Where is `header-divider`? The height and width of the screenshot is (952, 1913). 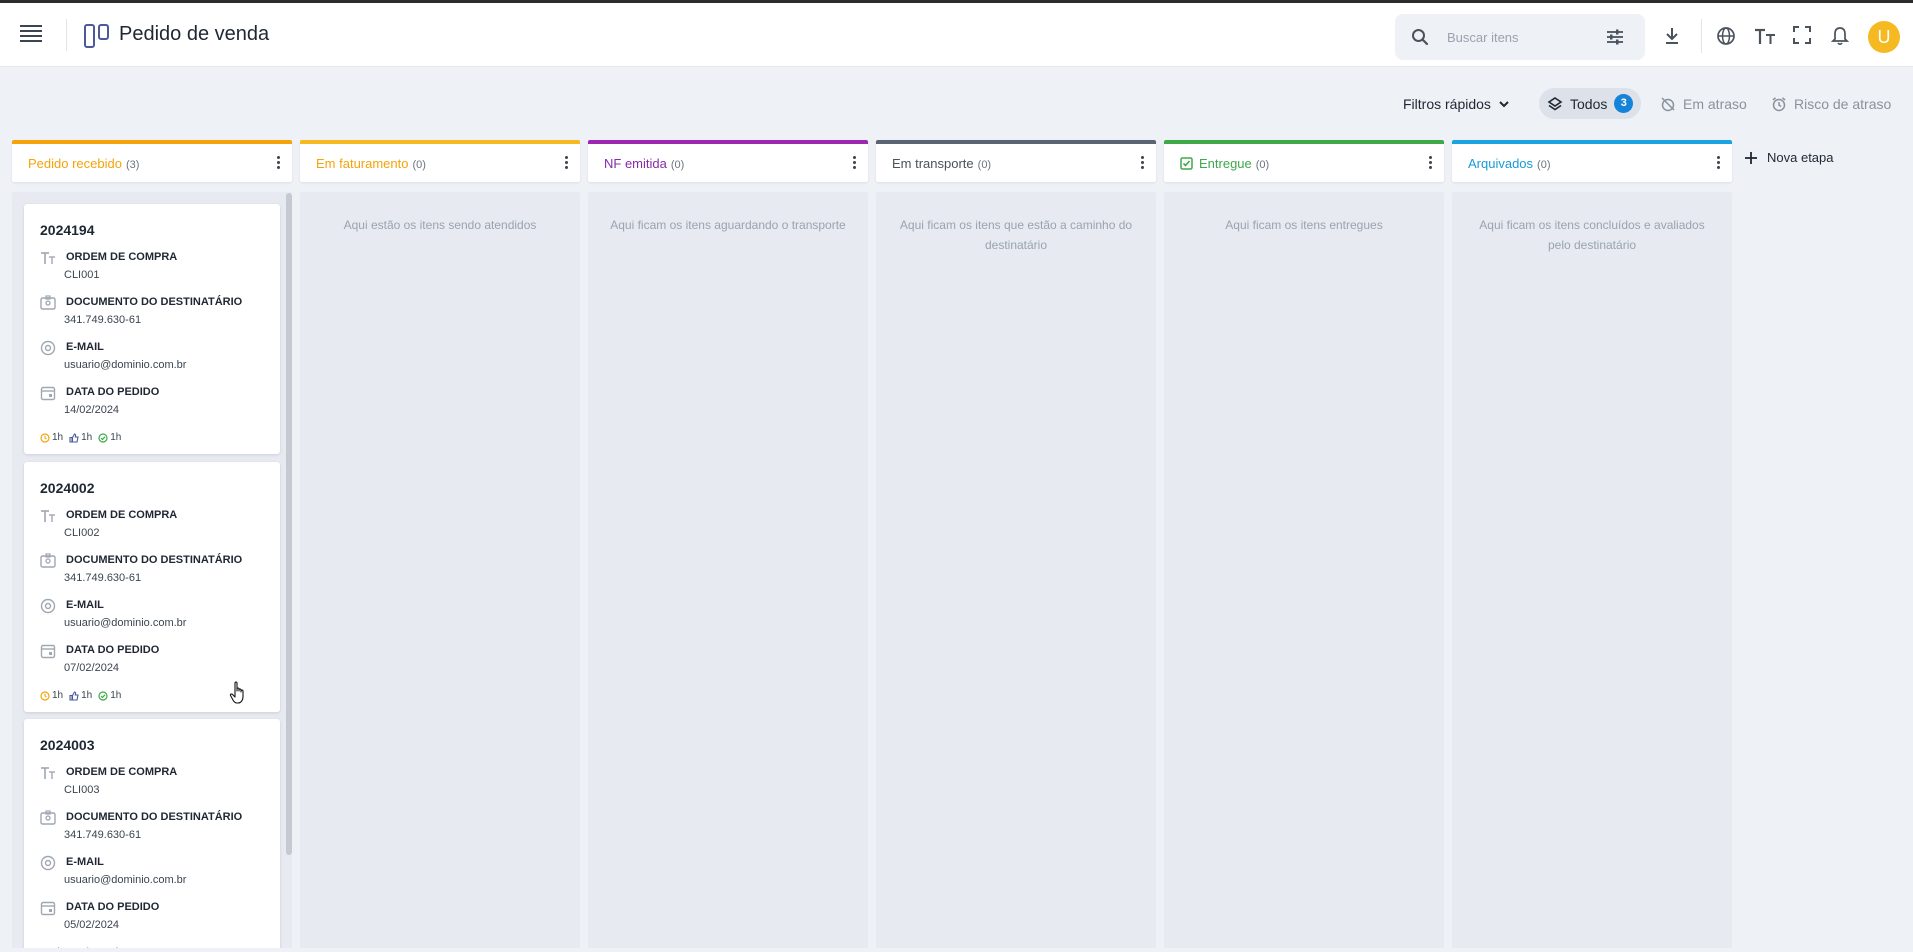
header-divider is located at coordinates (1701, 36).